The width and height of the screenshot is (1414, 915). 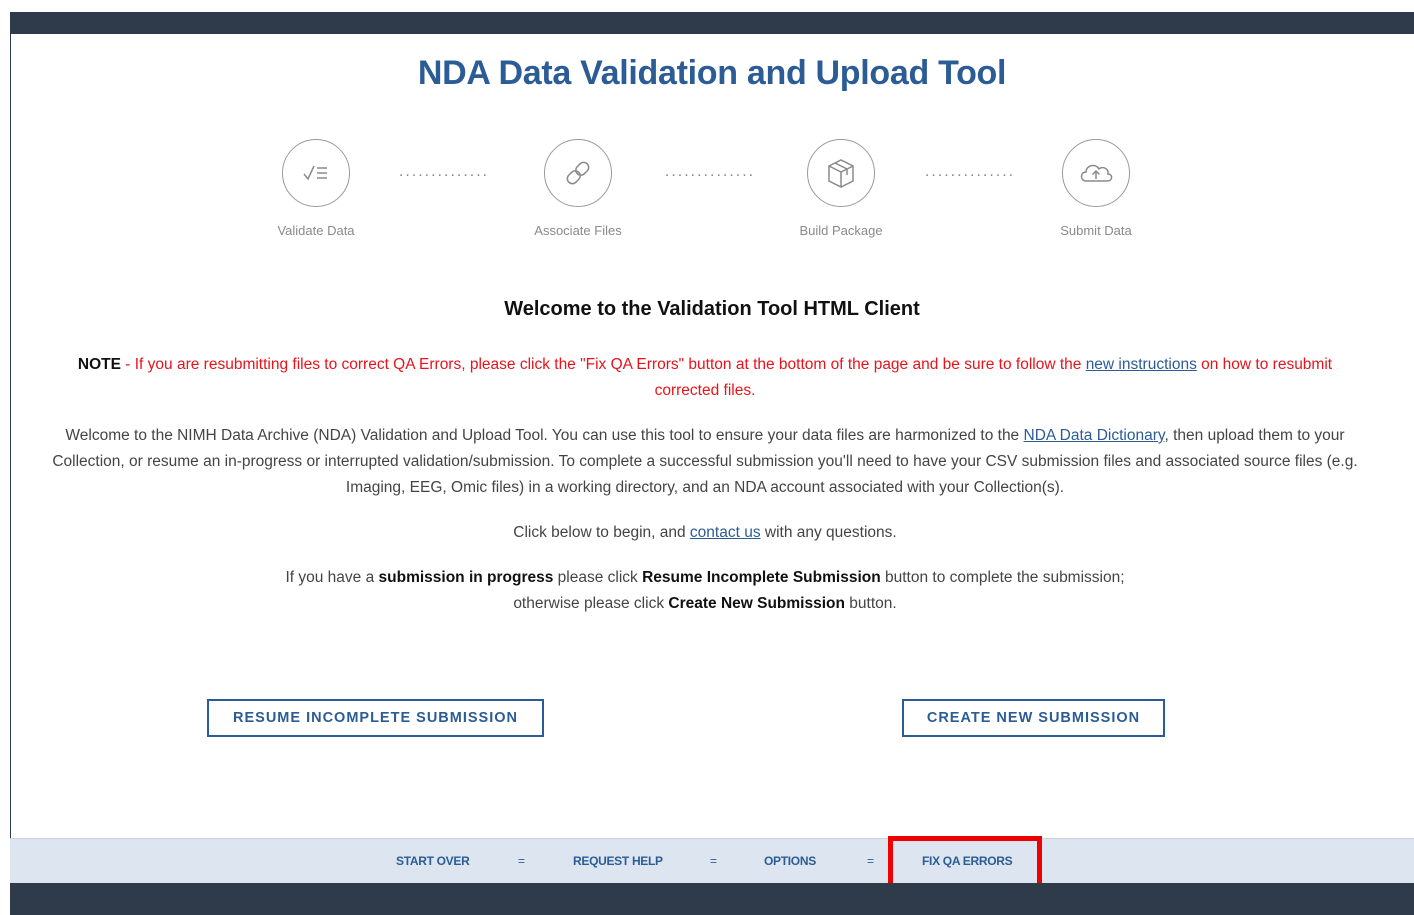 What do you see at coordinates (965, 863) in the screenshot?
I see `fix-qa-errors-highlight-box` at bounding box center [965, 863].